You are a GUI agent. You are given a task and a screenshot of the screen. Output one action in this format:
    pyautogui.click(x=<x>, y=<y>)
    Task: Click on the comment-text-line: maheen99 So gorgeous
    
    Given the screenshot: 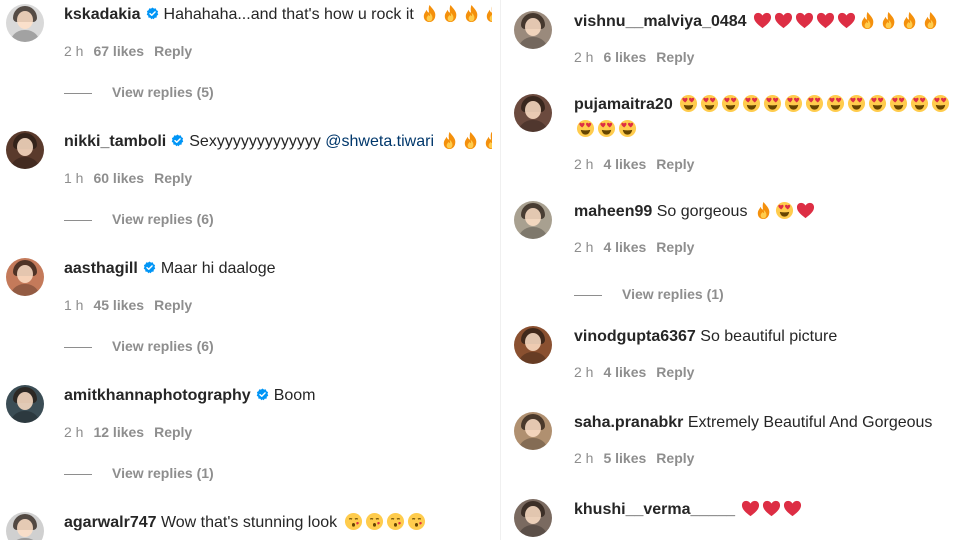 What is the action you would take?
    pyautogui.click(x=694, y=212)
    